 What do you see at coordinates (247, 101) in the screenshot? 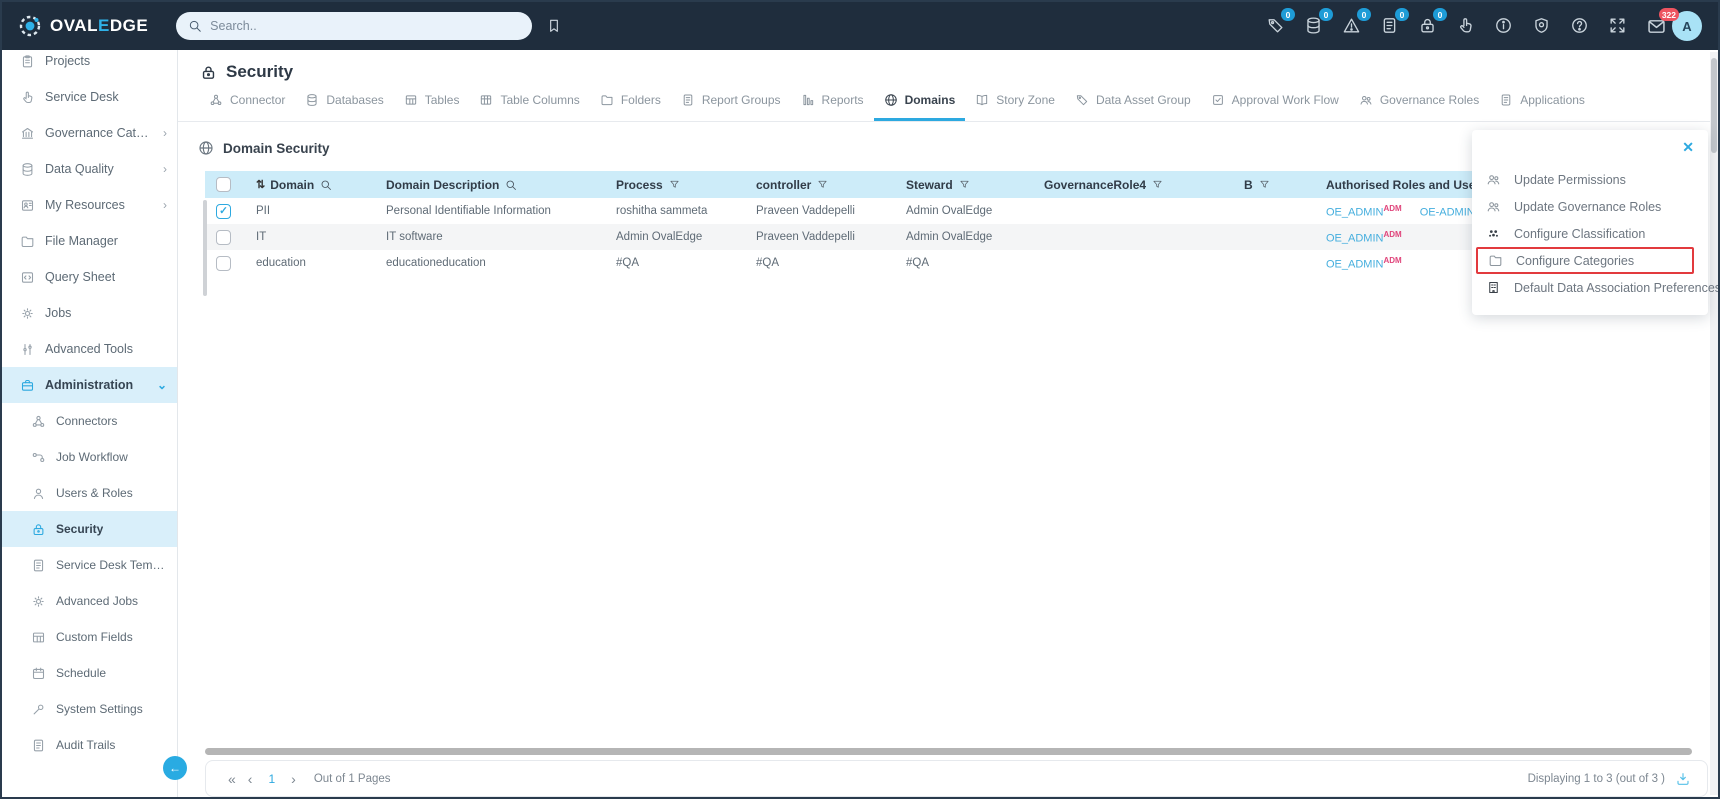
I see `tab-connector: Connector` at bounding box center [247, 101].